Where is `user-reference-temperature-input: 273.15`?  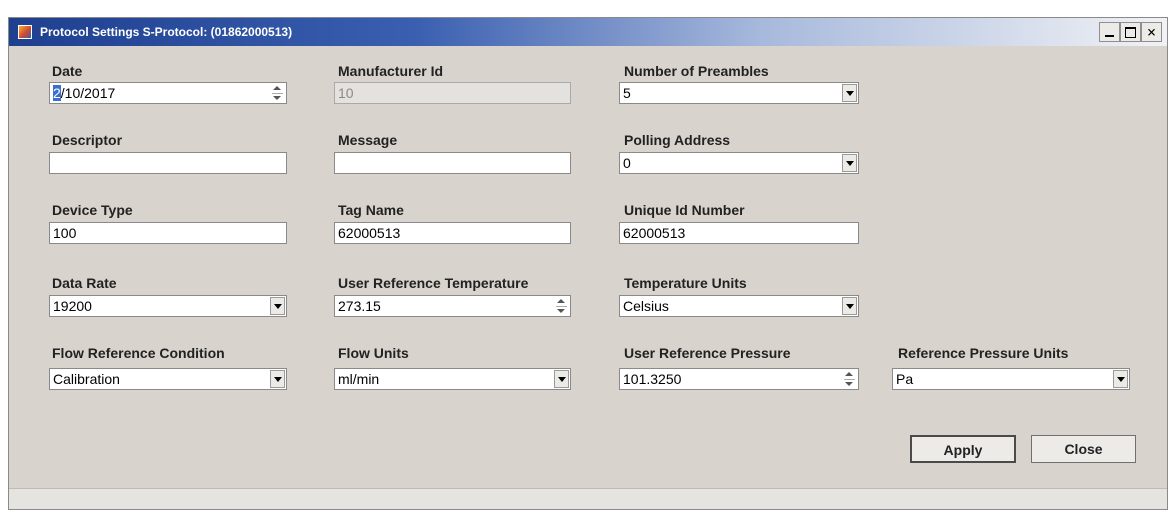
user-reference-temperature-input: 273.15 is located at coordinates (452, 306).